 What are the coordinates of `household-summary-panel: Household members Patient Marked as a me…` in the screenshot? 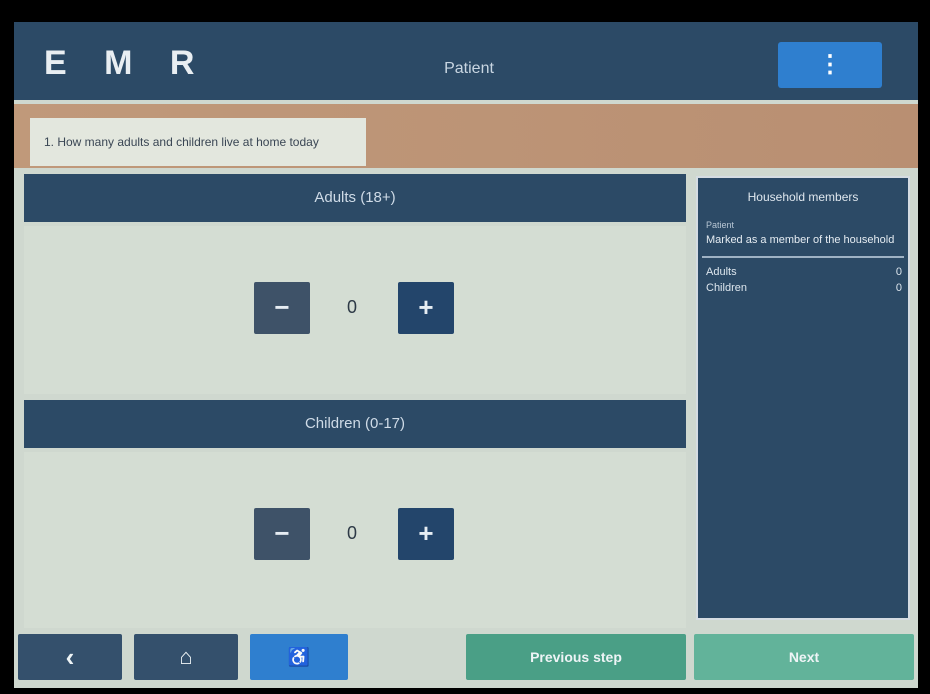 It's located at (803, 398).